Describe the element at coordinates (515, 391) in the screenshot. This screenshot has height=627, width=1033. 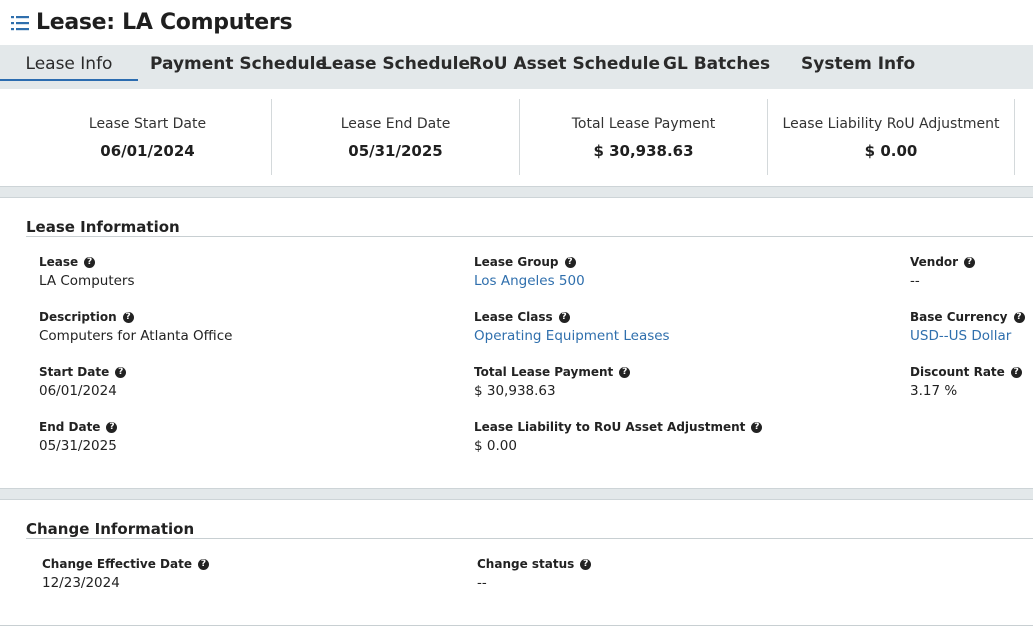
I see `field-value: $ 30,938.63` at that location.